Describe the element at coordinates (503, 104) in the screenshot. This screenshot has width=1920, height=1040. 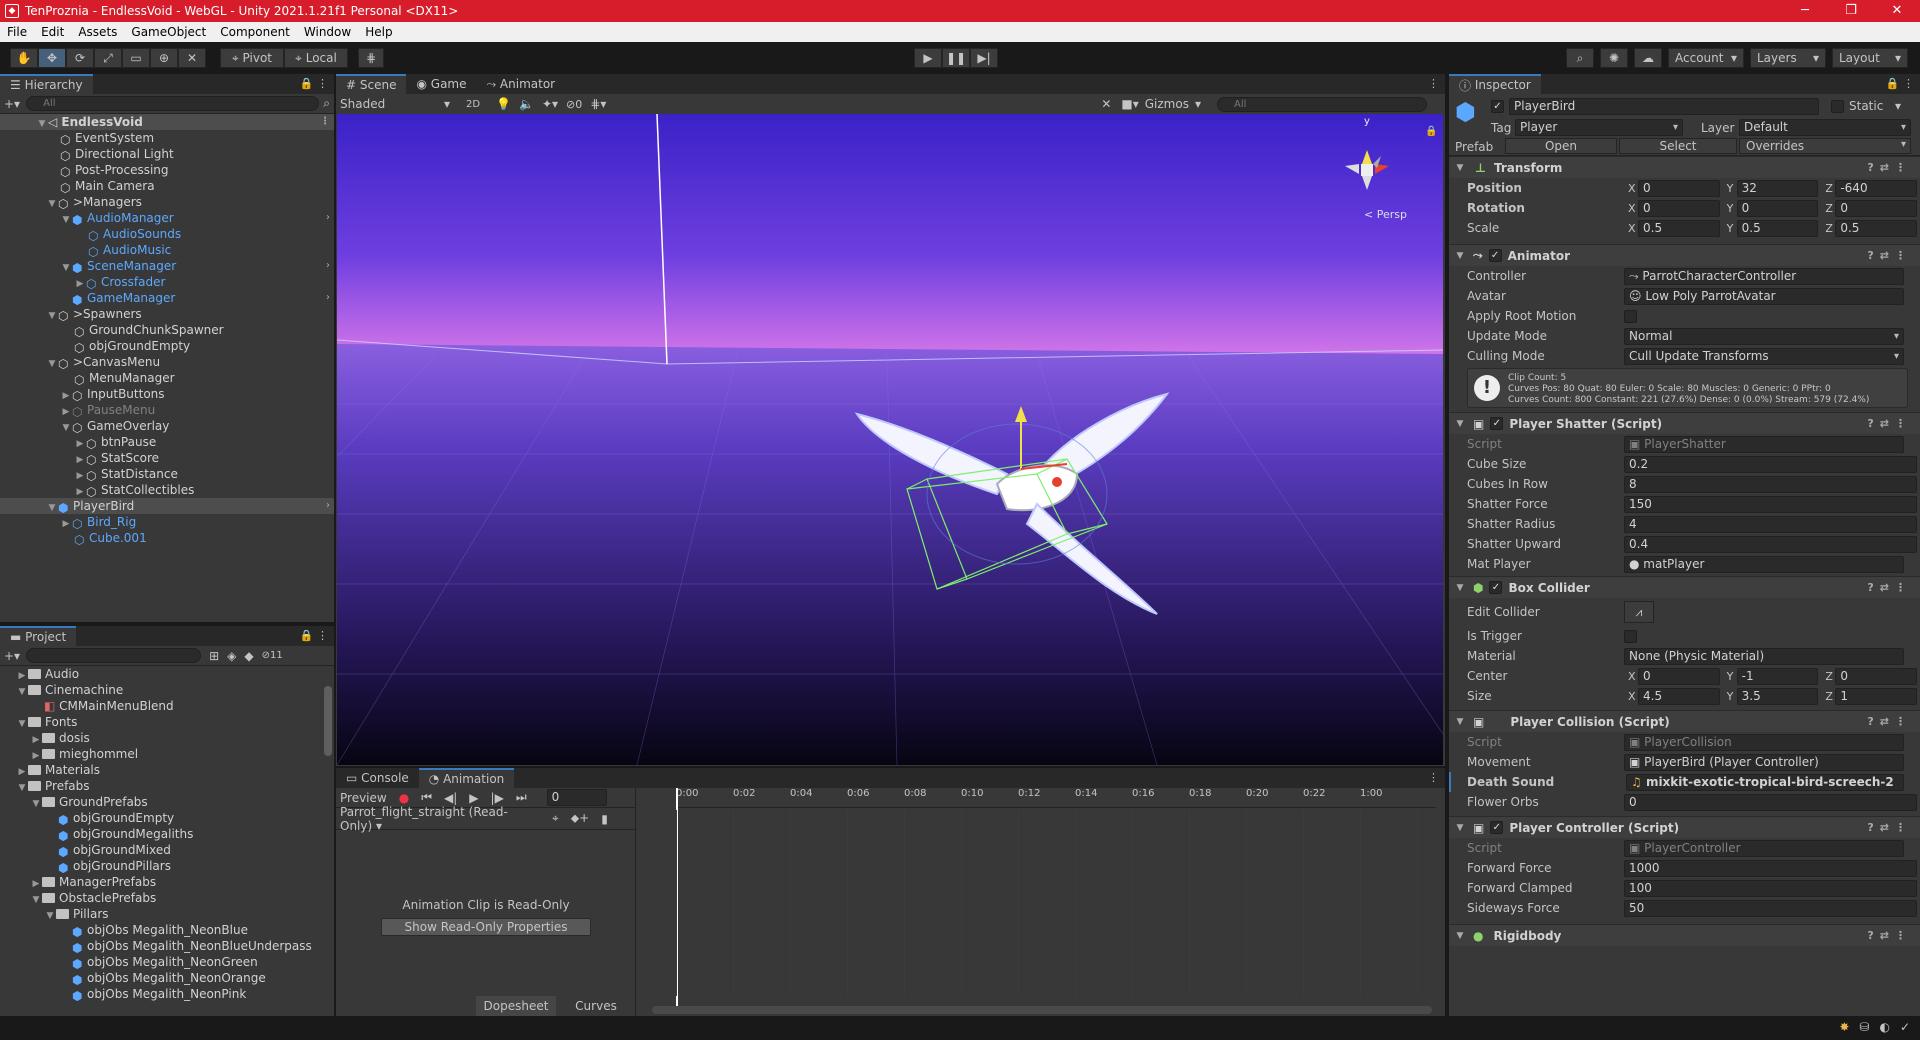
I see `light-toggle-icon: 💡` at that location.